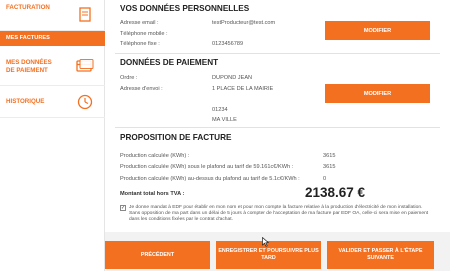 The width and height of the screenshot is (450, 271). What do you see at coordinates (266, 243) in the screenshot?
I see `mouse-cursor-icon` at bounding box center [266, 243].